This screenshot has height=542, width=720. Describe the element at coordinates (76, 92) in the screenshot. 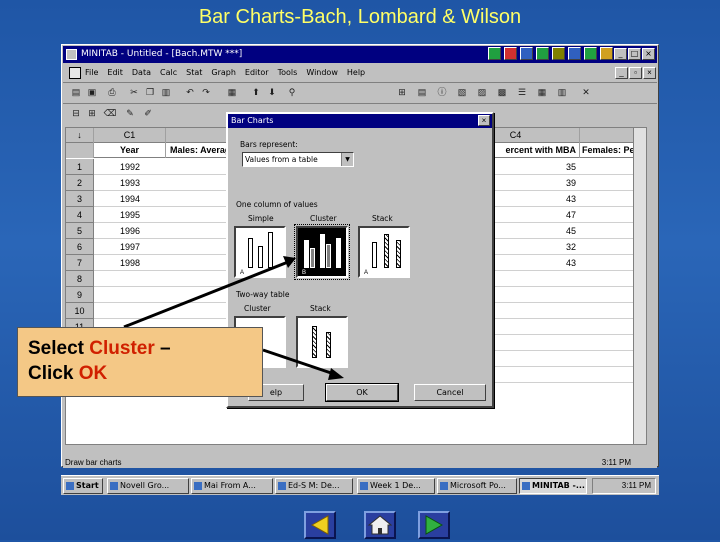

I see `open-icon: ▤` at that location.